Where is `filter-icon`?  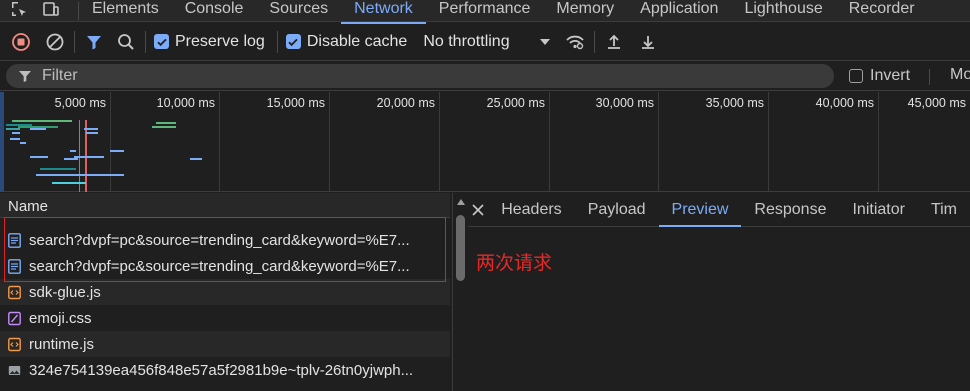 filter-icon is located at coordinates (25, 76).